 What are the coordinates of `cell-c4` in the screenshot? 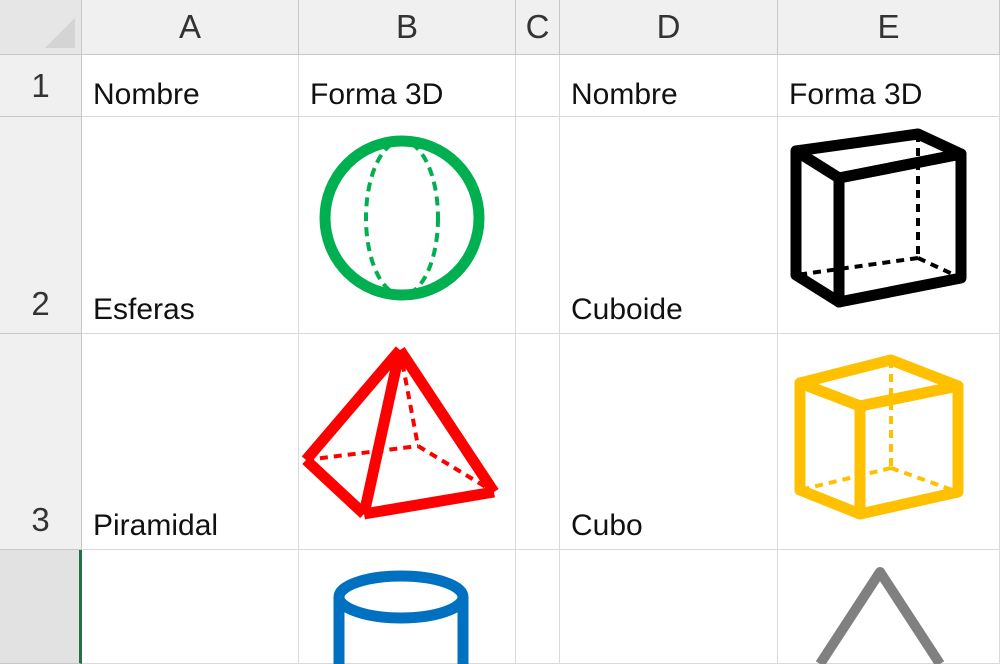 It's located at (538, 607).